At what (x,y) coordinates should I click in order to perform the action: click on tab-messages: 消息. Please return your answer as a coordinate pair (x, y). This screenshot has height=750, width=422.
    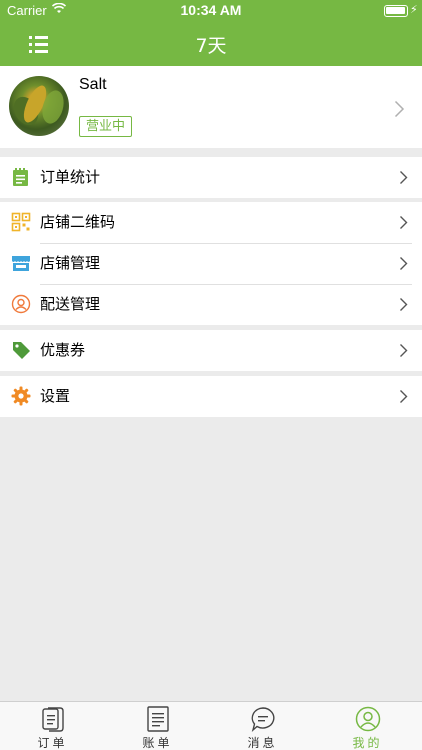
    Looking at the image, I should click on (262, 726).